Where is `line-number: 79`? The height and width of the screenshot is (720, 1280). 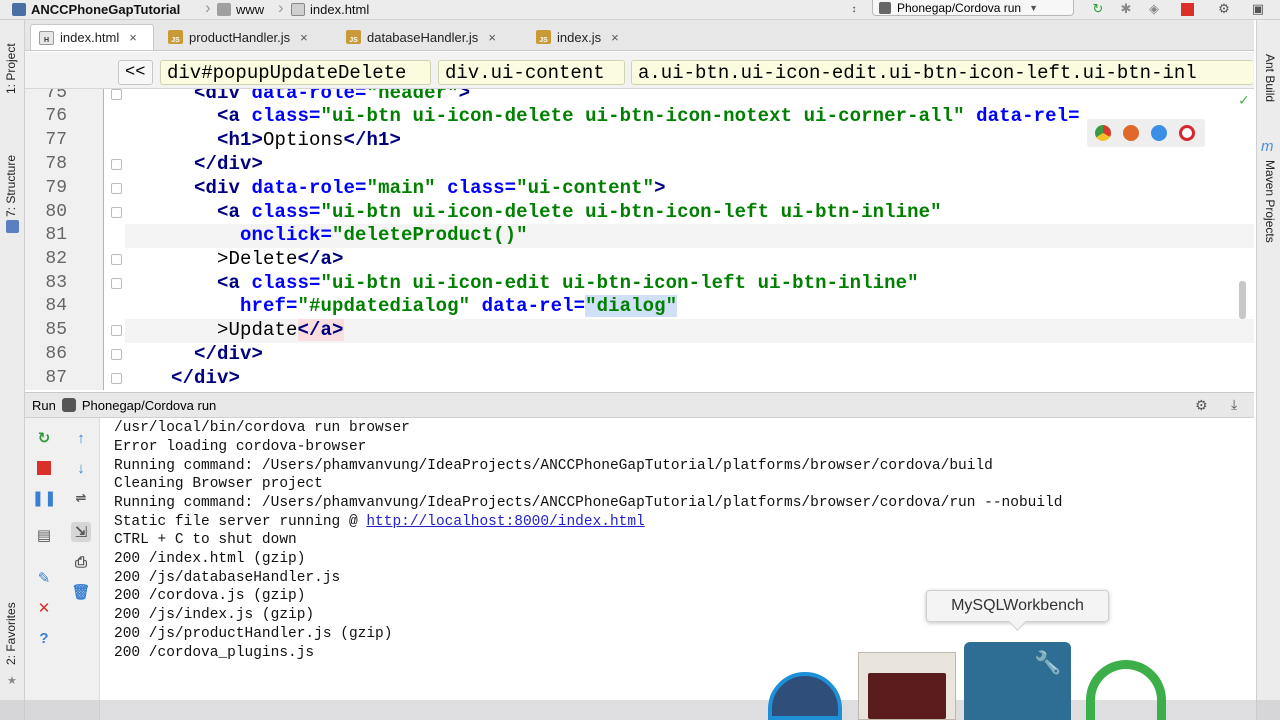
line-number: 79 is located at coordinates (56, 188).